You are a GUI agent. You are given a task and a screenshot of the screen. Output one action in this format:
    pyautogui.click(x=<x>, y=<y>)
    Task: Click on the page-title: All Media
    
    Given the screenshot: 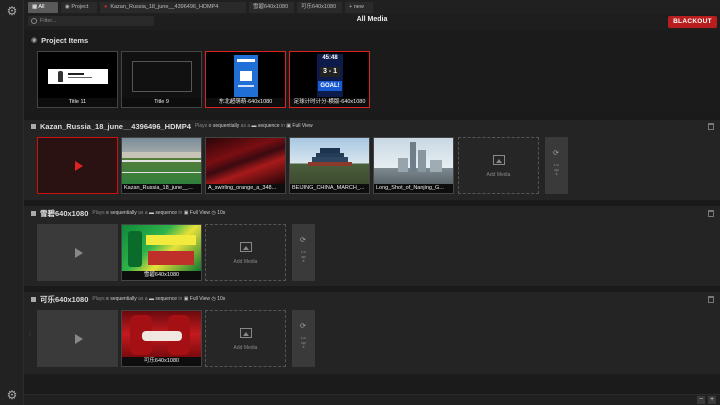 What is the action you would take?
    pyautogui.click(x=372, y=19)
    